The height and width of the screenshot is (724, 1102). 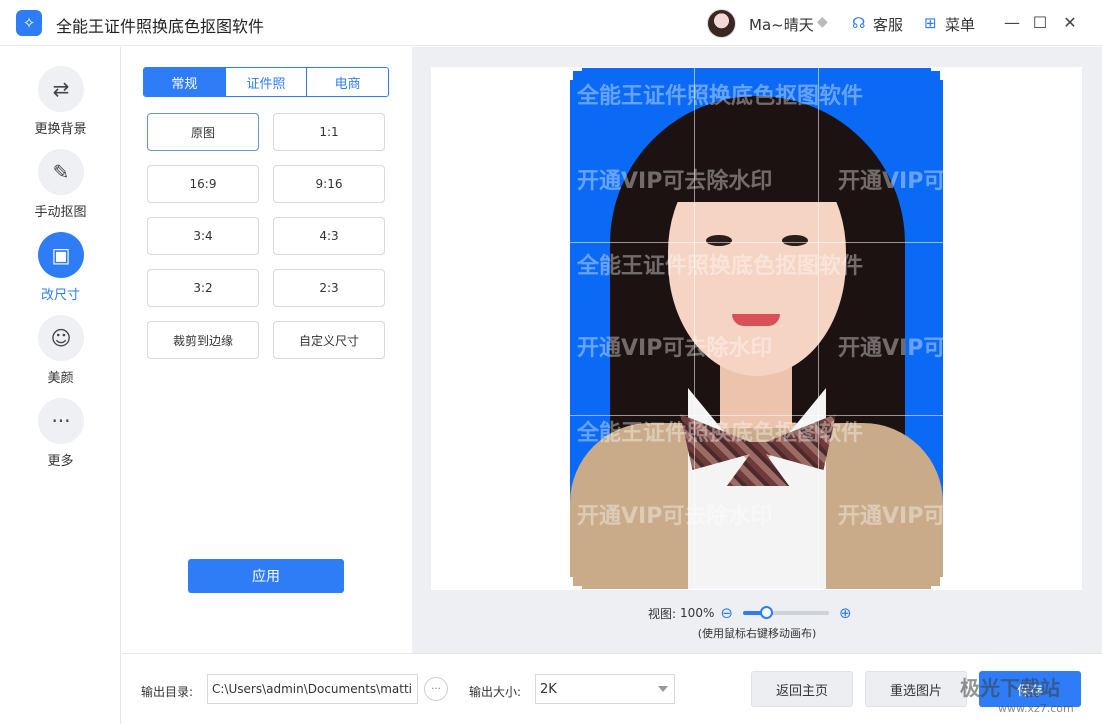 I want to click on zoom-out-icon: ⊖, so click(x=726, y=613).